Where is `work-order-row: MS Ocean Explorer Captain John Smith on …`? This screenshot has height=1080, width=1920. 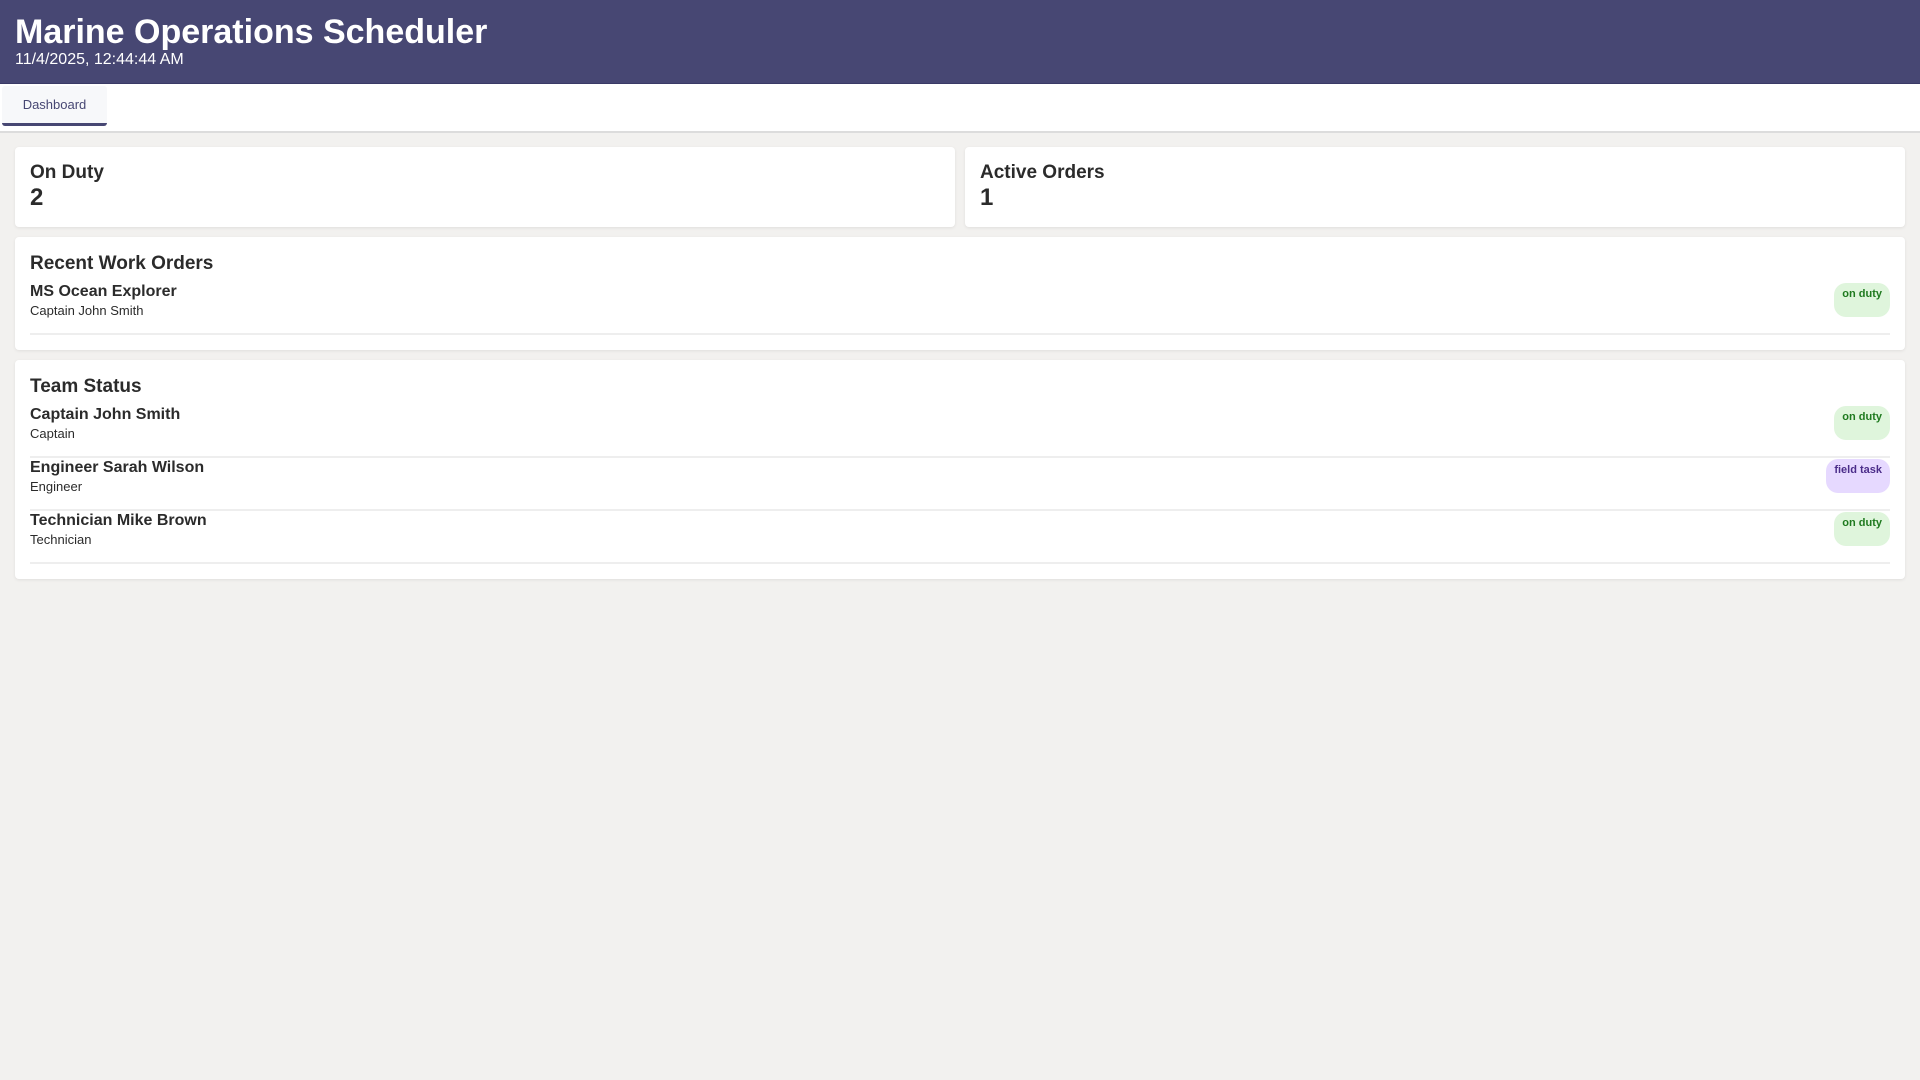 work-order-row: MS Ocean Explorer Captain John Smith on … is located at coordinates (960, 308).